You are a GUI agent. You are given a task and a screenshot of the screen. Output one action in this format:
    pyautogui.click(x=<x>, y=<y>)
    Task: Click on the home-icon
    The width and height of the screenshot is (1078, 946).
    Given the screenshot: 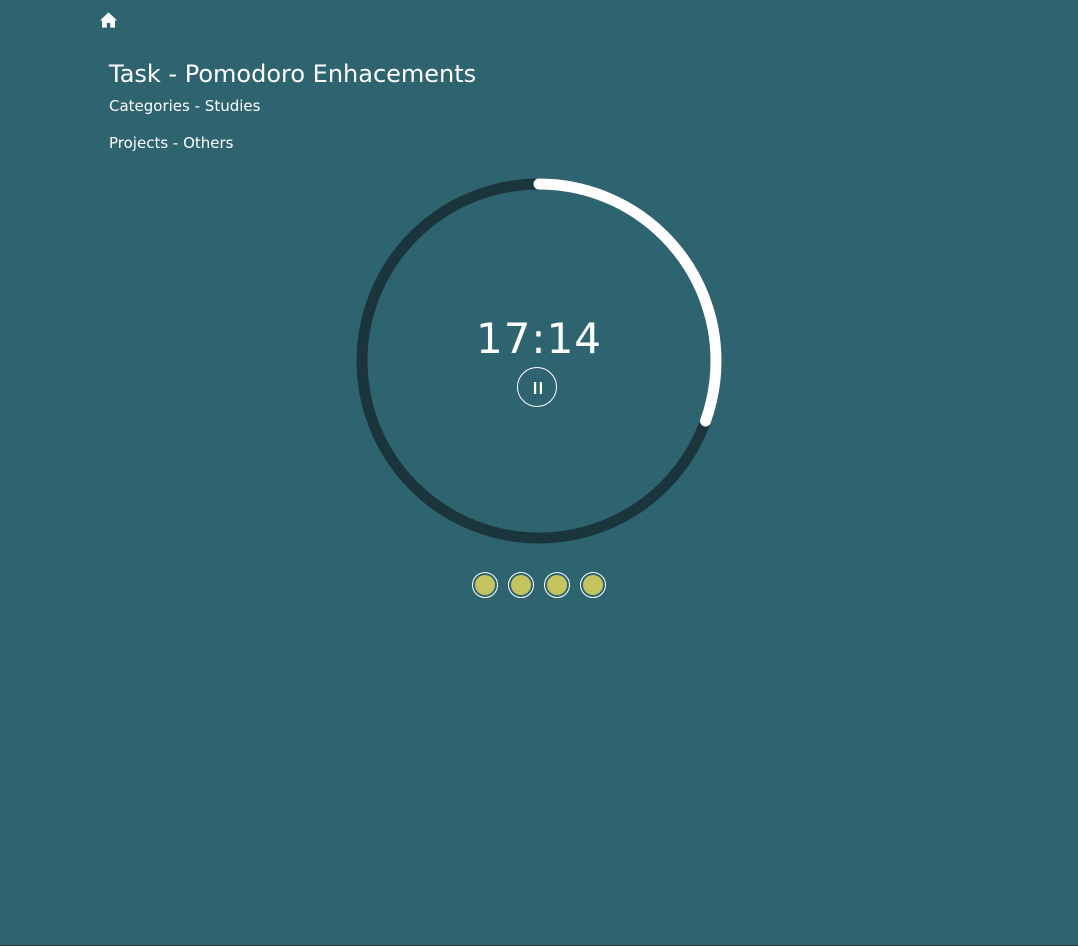 What is the action you would take?
    pyautogui.click(x=108, y=20)
    